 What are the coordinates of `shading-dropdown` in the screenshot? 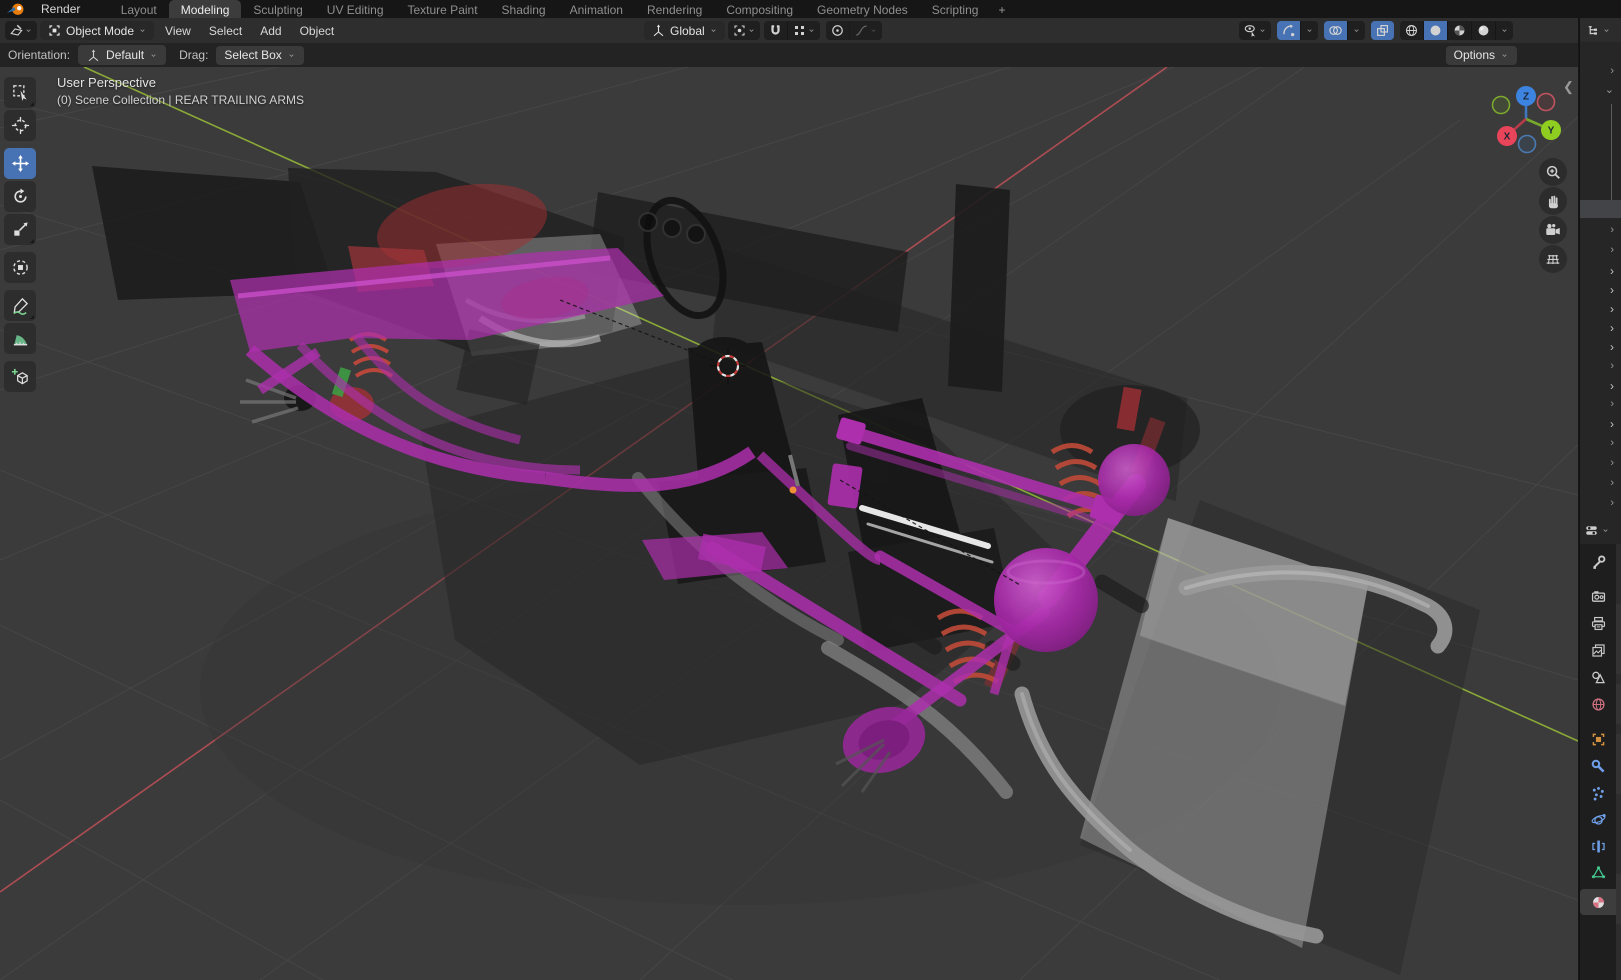 It's located at (1504, 30).